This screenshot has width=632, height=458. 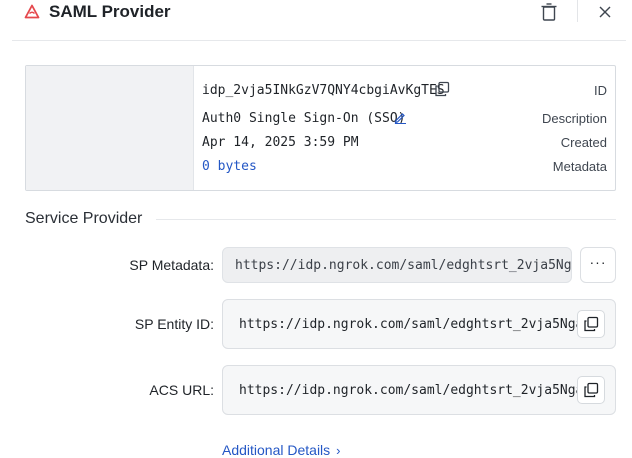 I want to click on additional-details-link: Additional Details ›, so click(x=281, y=450).